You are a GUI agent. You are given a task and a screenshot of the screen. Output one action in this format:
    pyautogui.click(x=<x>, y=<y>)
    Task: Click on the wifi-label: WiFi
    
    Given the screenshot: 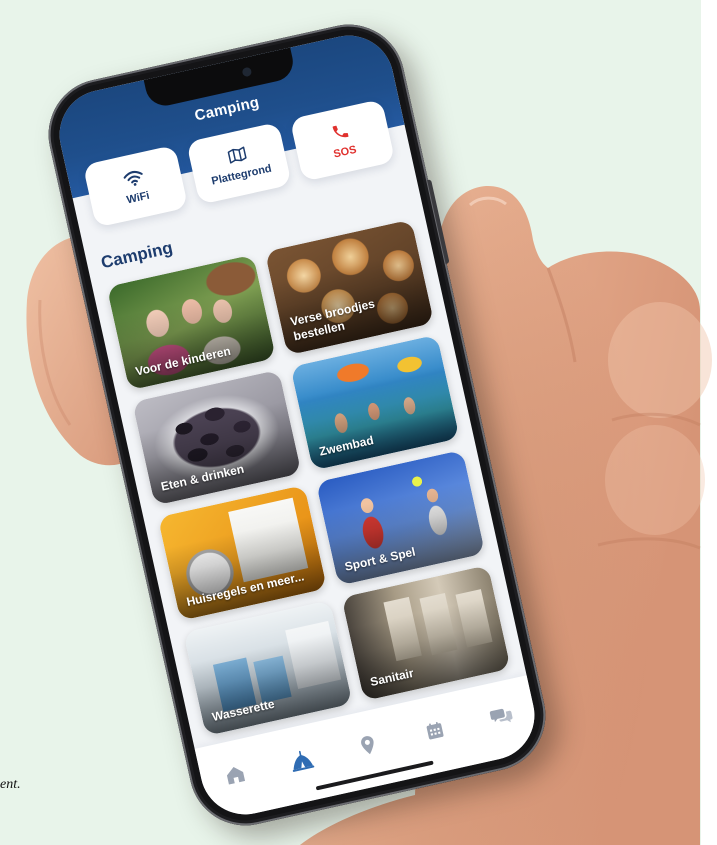 What is the action you would take?
    pyautogui.click(x=138, y=197)
    